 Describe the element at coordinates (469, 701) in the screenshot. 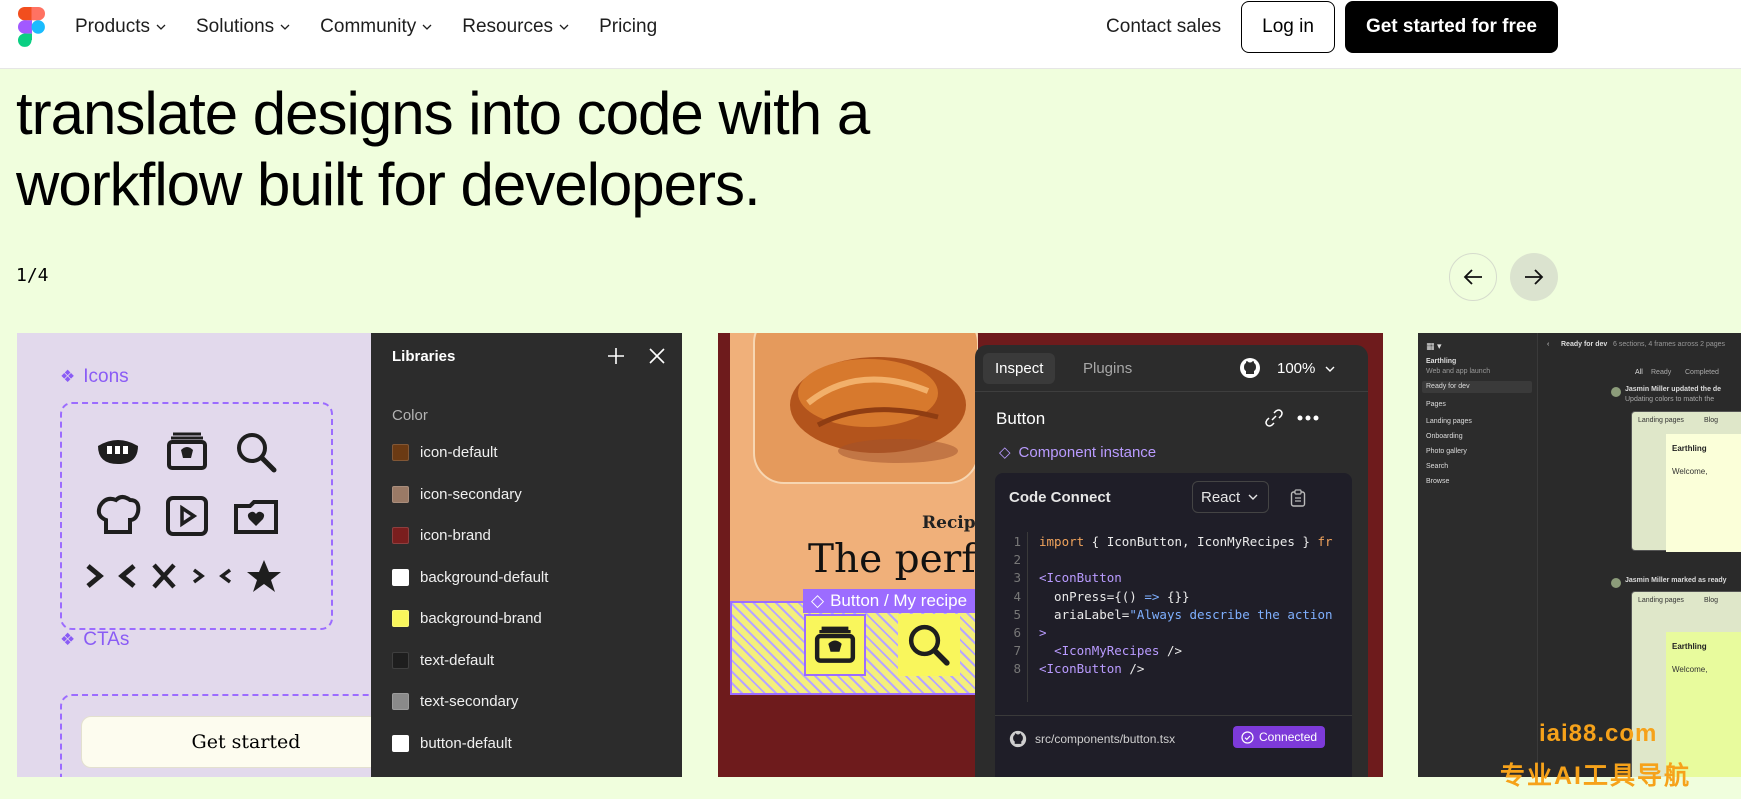

I see `swatch-label: text-secondary` at that location.